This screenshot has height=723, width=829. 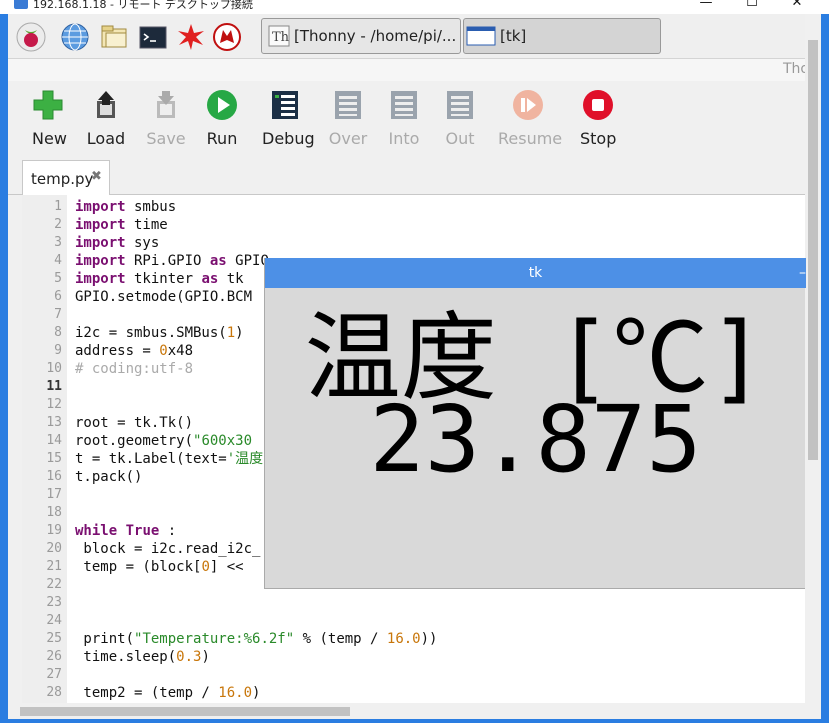 What do you see at coordinates (169, 459) in the screenshot?
I see `code-line: t = tk.Label(text='温度` at bounding box center [169, 459].